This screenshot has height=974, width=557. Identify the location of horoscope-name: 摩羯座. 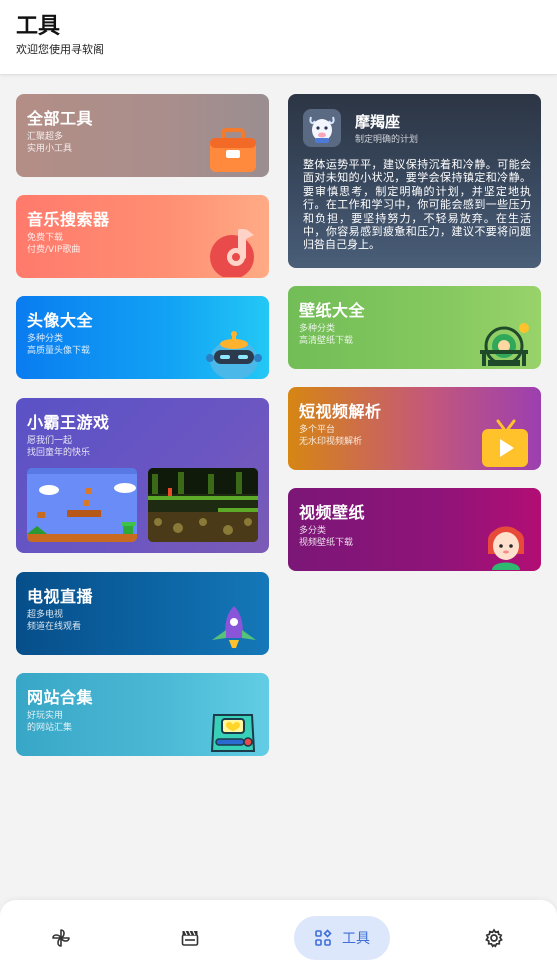
(378, 122).